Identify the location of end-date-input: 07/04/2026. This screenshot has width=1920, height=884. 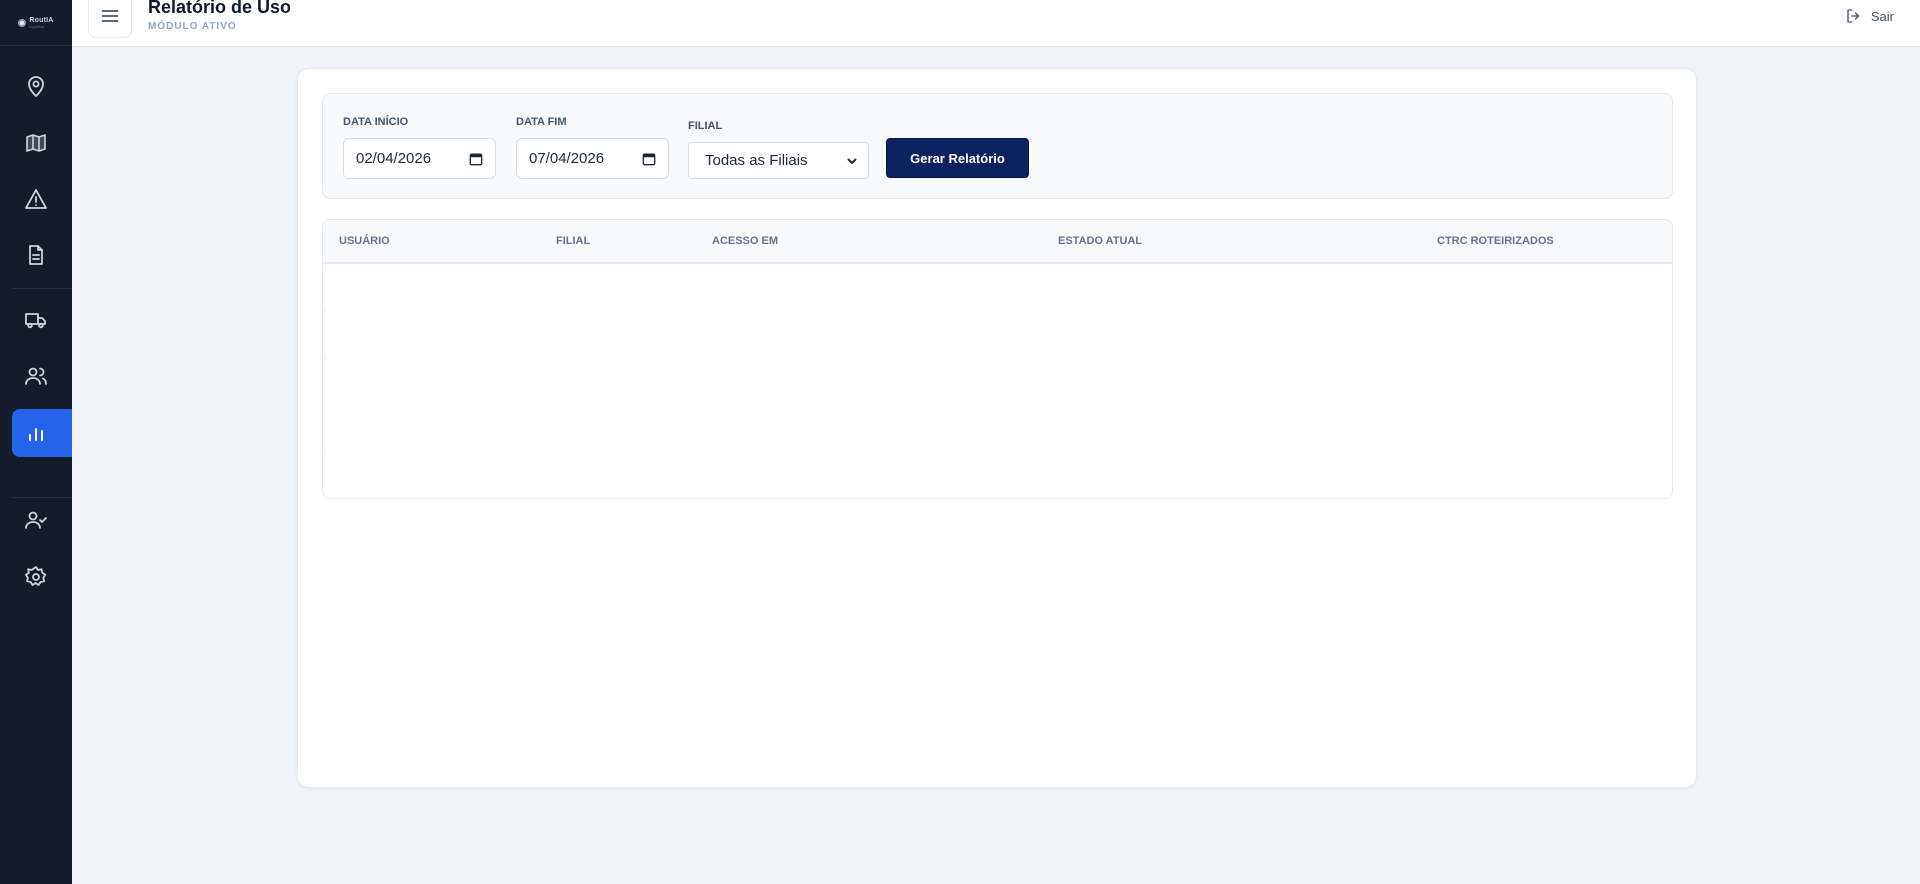
(592, 158).